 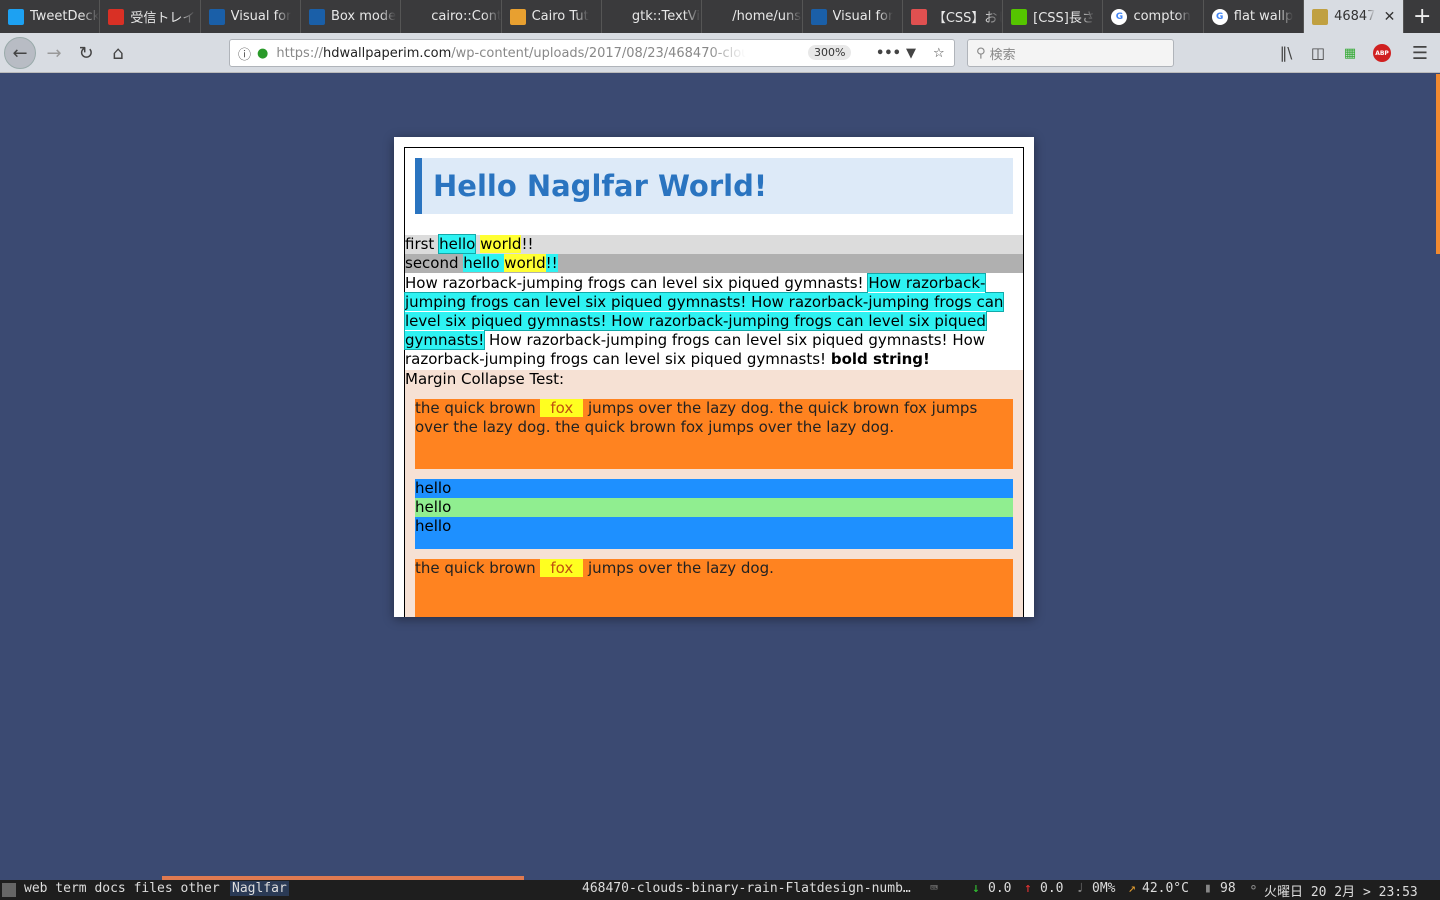 What do you see at coordinates (714, 244) in the screenshot?
I see `first-line: first hello world!!` at bounding box center [714, 244].